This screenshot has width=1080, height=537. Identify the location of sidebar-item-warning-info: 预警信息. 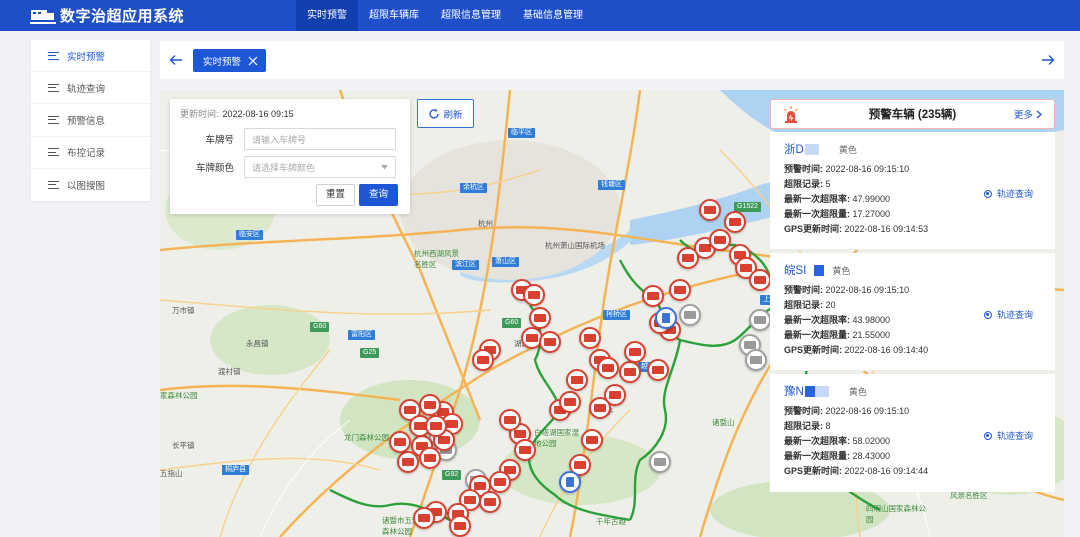
(90, 120).